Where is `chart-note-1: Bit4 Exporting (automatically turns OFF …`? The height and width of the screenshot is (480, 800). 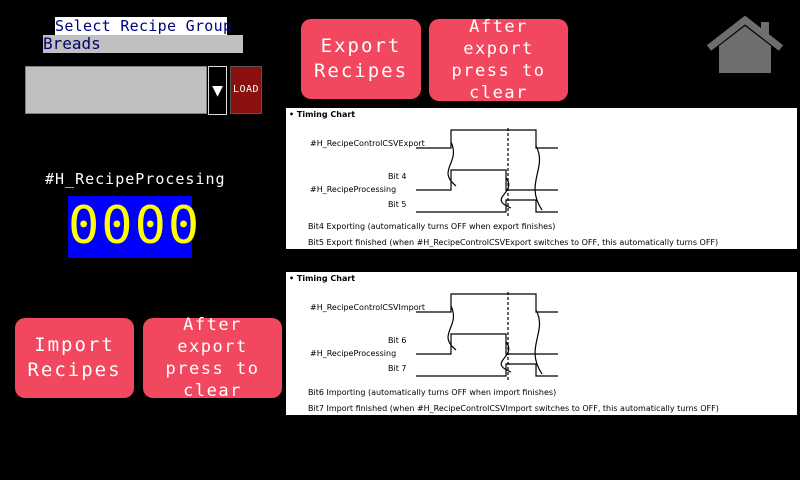 chart-note-1: Bit4 Exporting (automatically turns OFF … is located at coordinates (432, 226).